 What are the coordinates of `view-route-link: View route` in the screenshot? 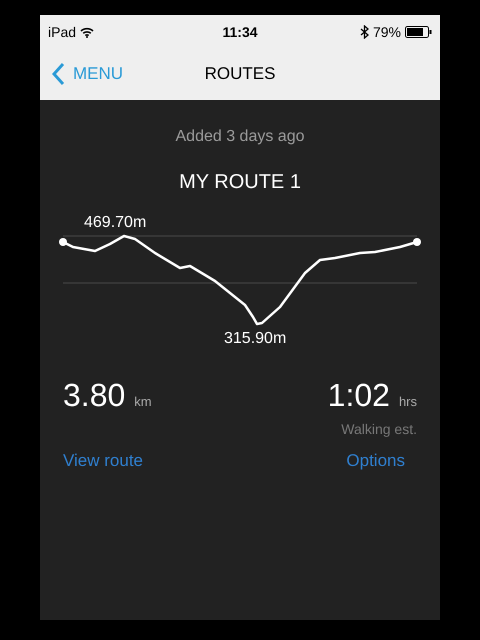 It's located at (109, 461).